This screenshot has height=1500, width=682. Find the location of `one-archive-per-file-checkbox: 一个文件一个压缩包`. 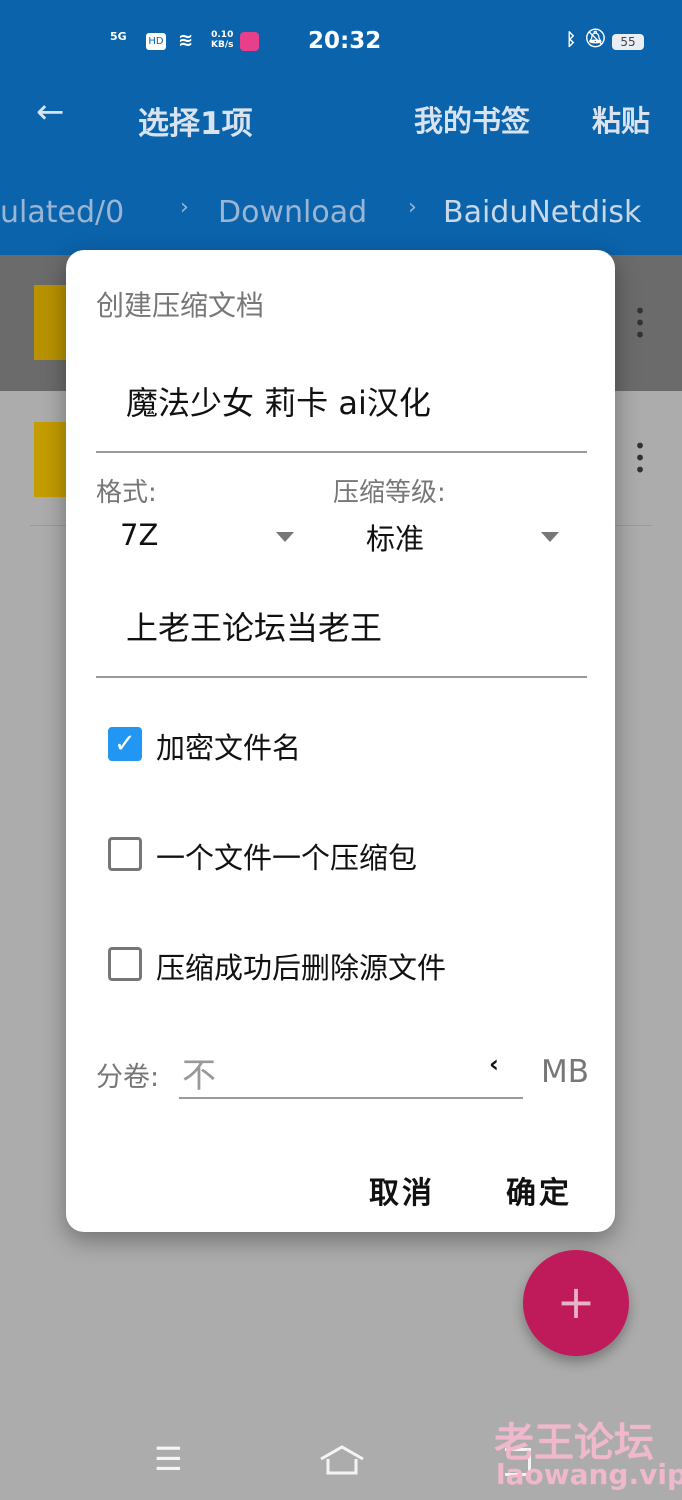

one-archive-per-file-checkbox: 一个文件一个压缩包 is located at coordinates (308, 855).